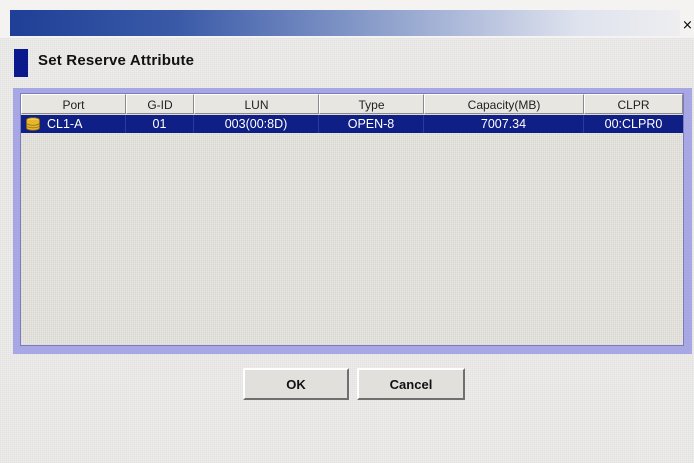  What do you see at coordinates (633, 104) in the screenshot?
I see `column-header-clpr: CLPR` at bounding box center [633, 104].